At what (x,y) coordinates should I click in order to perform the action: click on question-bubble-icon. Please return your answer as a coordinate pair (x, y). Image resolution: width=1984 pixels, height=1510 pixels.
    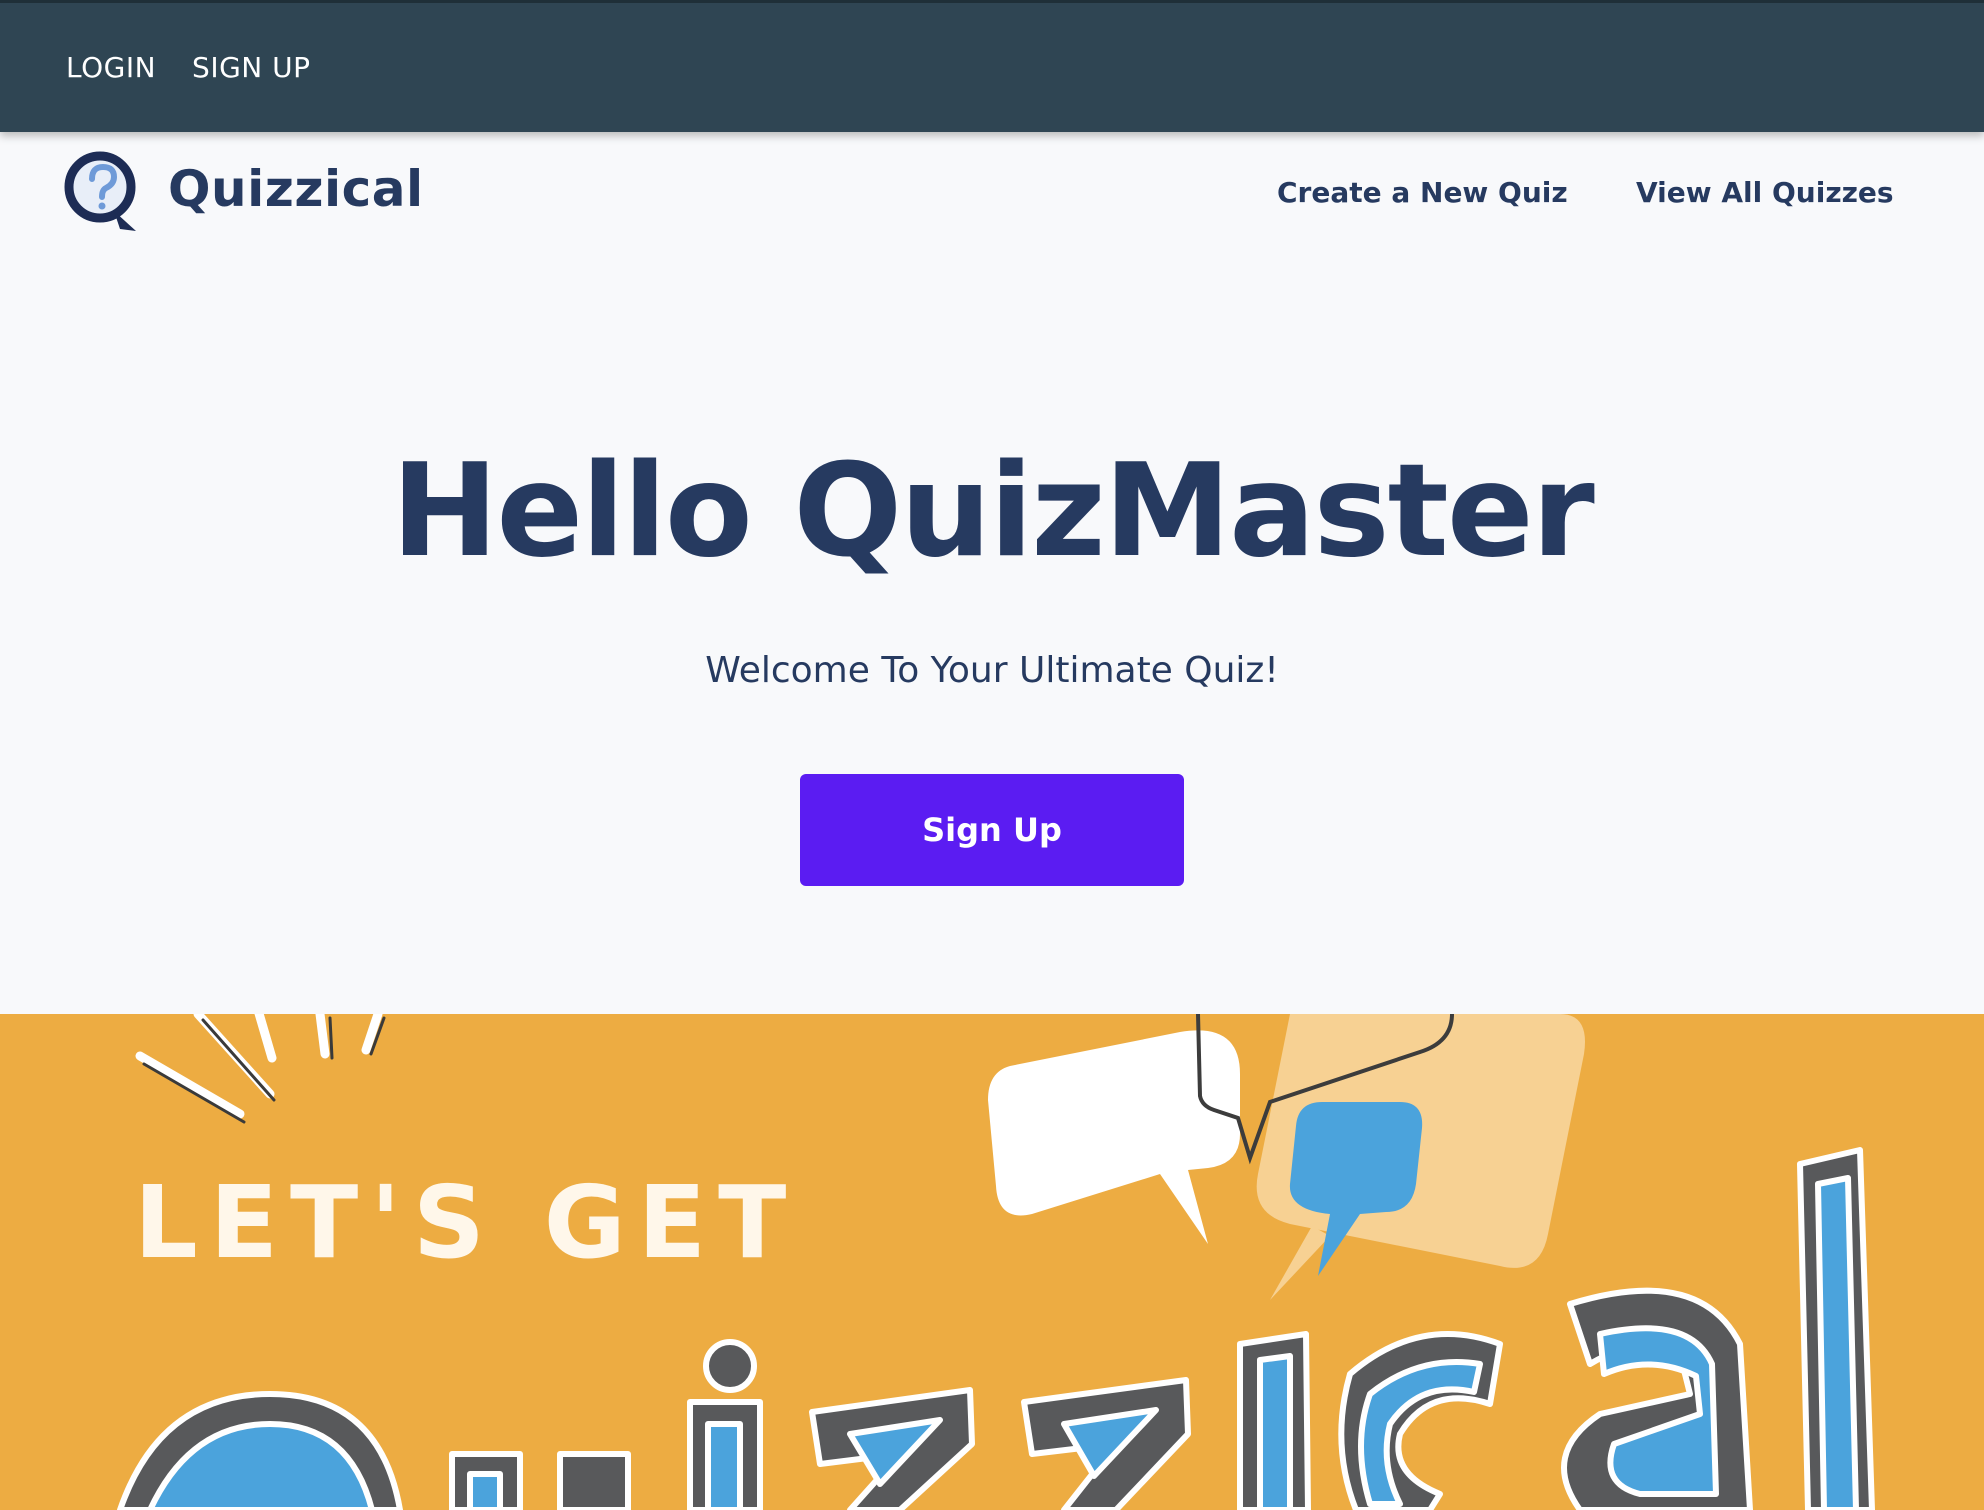
    Looking at the image, I should click on (102, 191).